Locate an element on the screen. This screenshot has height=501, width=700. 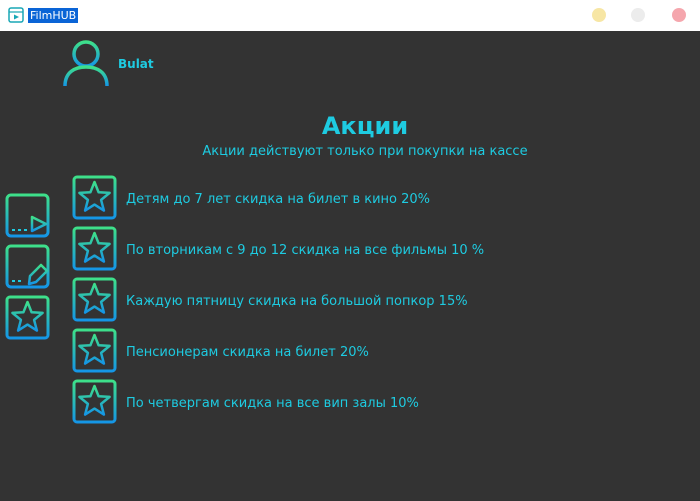
film-app-icon is located at coordinates (16, 15).